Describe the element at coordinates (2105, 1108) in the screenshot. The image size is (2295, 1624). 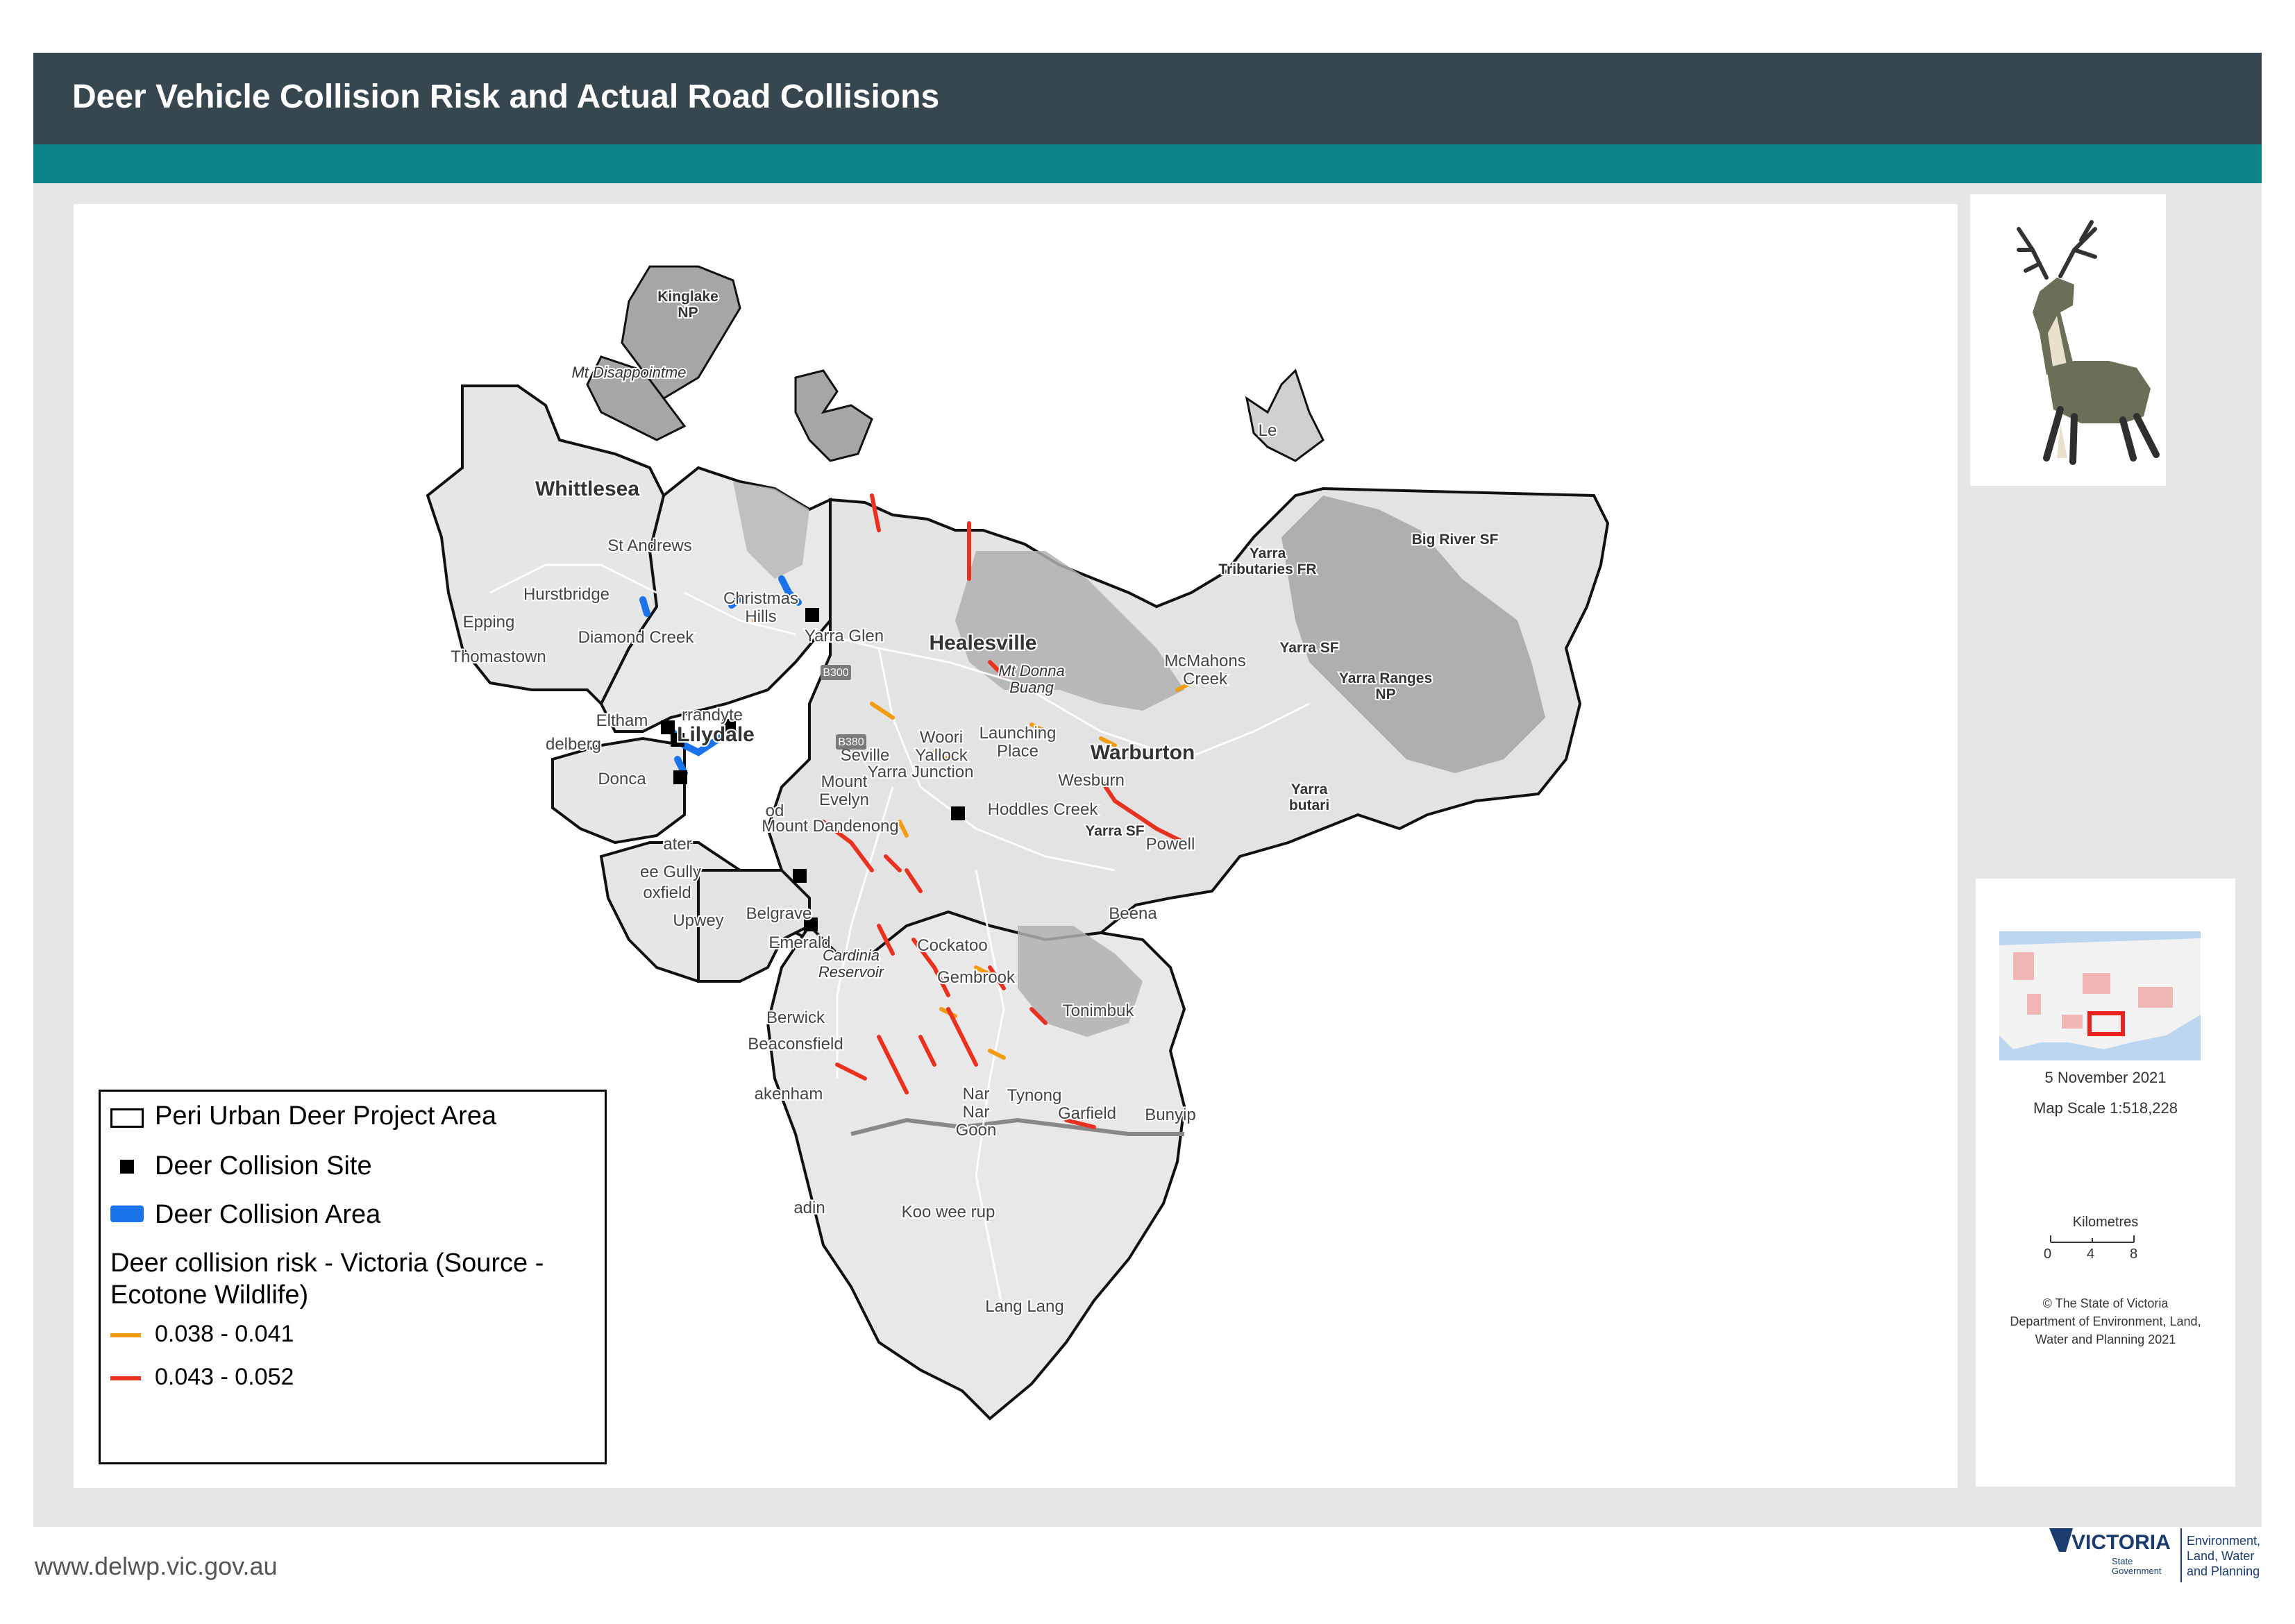
I see `map-scale: Map Scale 1:518,228` at that location.